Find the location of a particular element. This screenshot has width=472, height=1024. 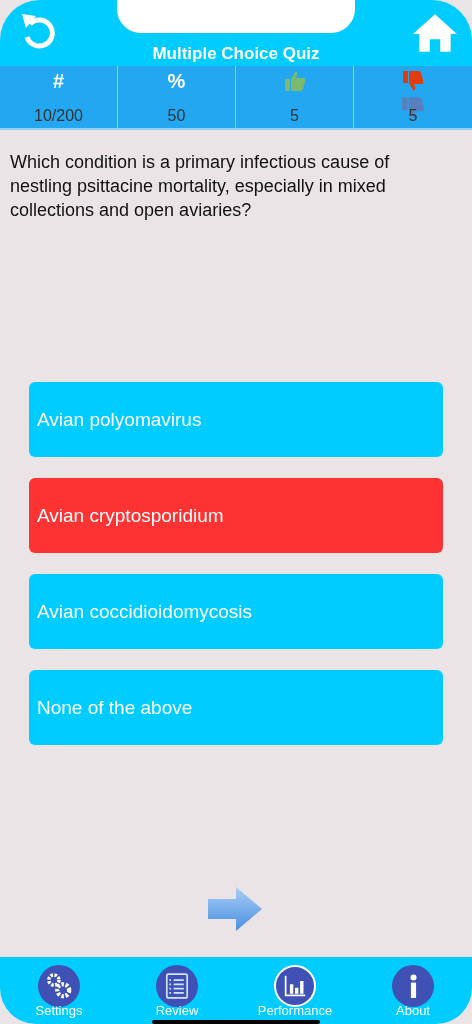

tab-item: About is located at coordinates (413, 990).